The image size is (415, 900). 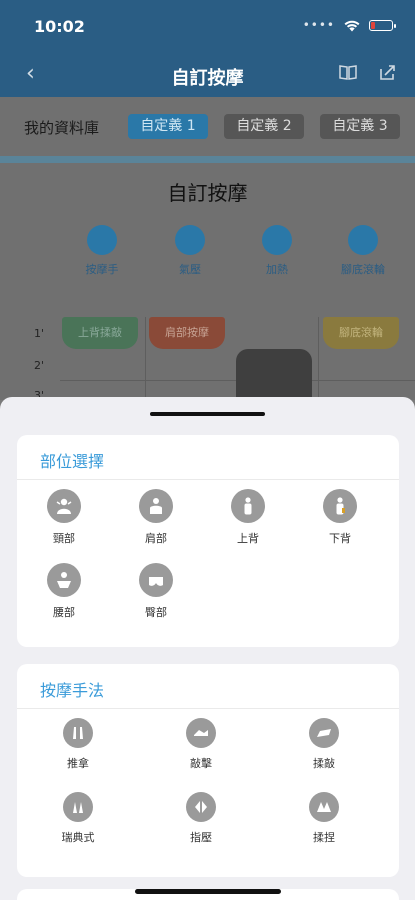 I want to click on timeline-minute: 2', so click(x=39, y=365).